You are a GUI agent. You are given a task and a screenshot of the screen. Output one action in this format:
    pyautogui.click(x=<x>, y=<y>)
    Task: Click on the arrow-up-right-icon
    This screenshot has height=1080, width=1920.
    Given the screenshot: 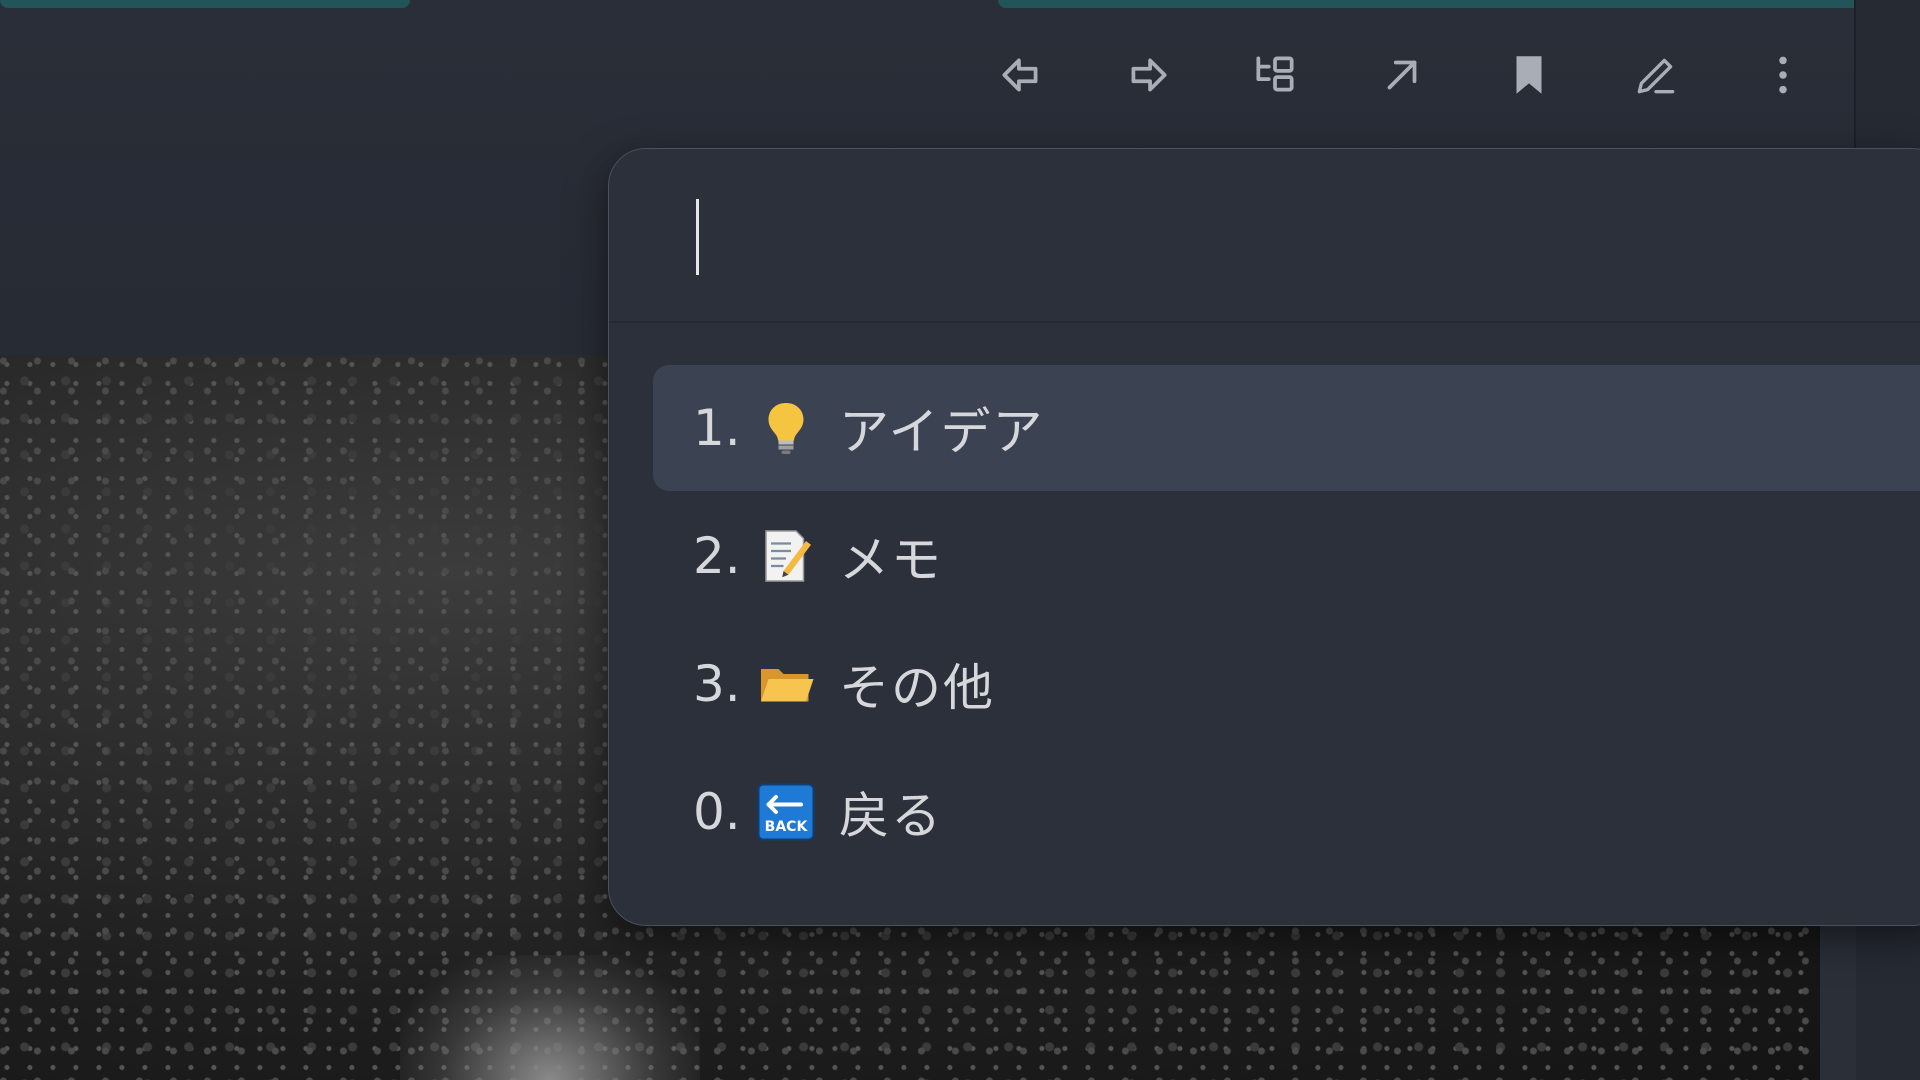 What is the action you would take?
    pyautogui.click(x=1402, y=75)
    